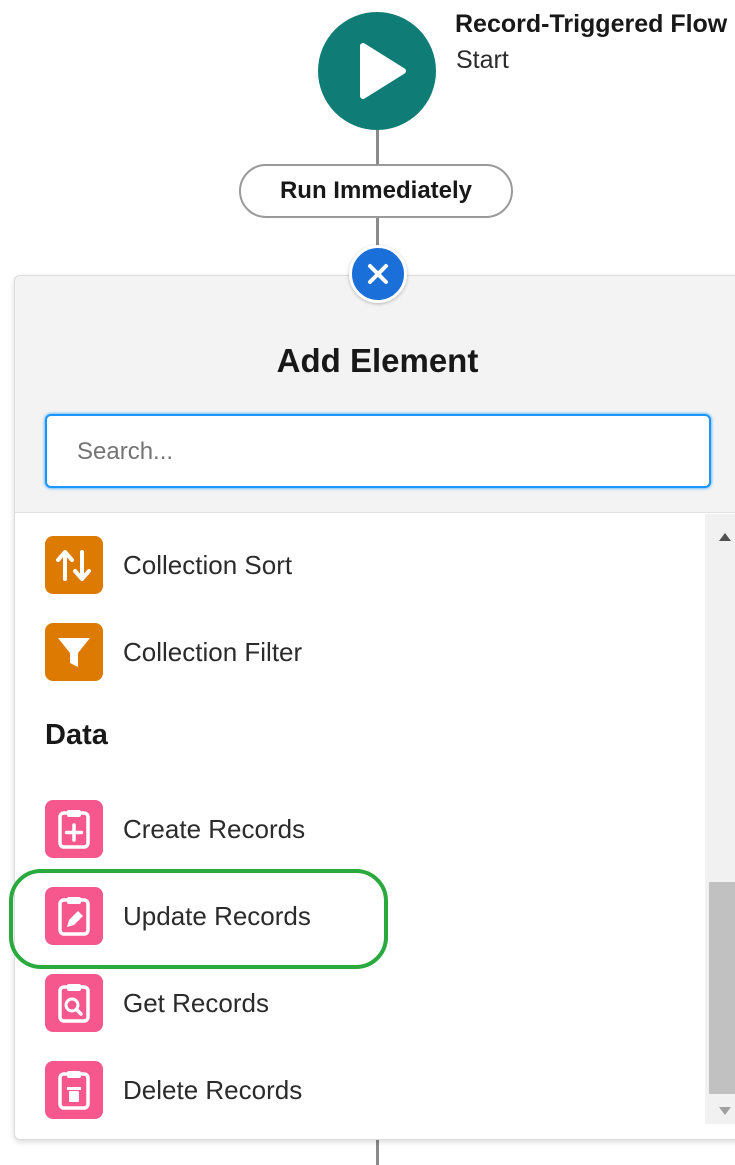 The image size is (735, 1165). Describe the element at coordinates (365, 1003) in the screenshot. I see `element-get-records: Get Records` at that location.